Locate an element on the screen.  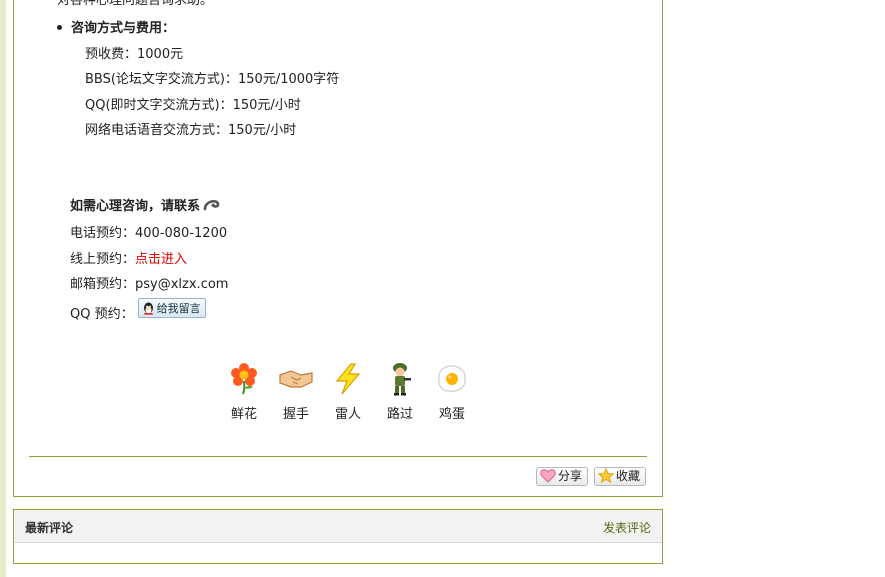
reaction-lightning: 雷人 is located at coordinates (348, 392).